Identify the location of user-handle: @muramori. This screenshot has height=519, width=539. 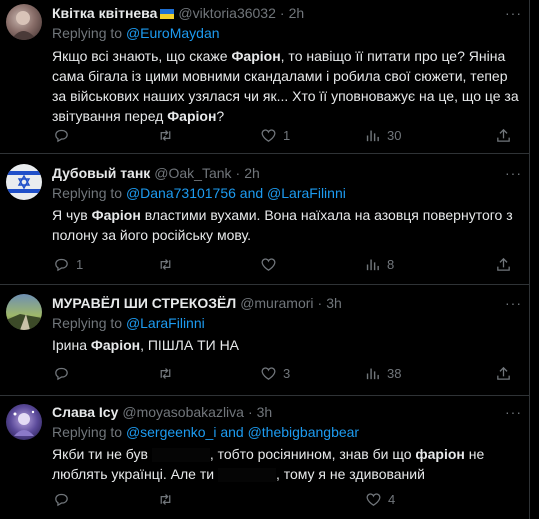
(276, 303).